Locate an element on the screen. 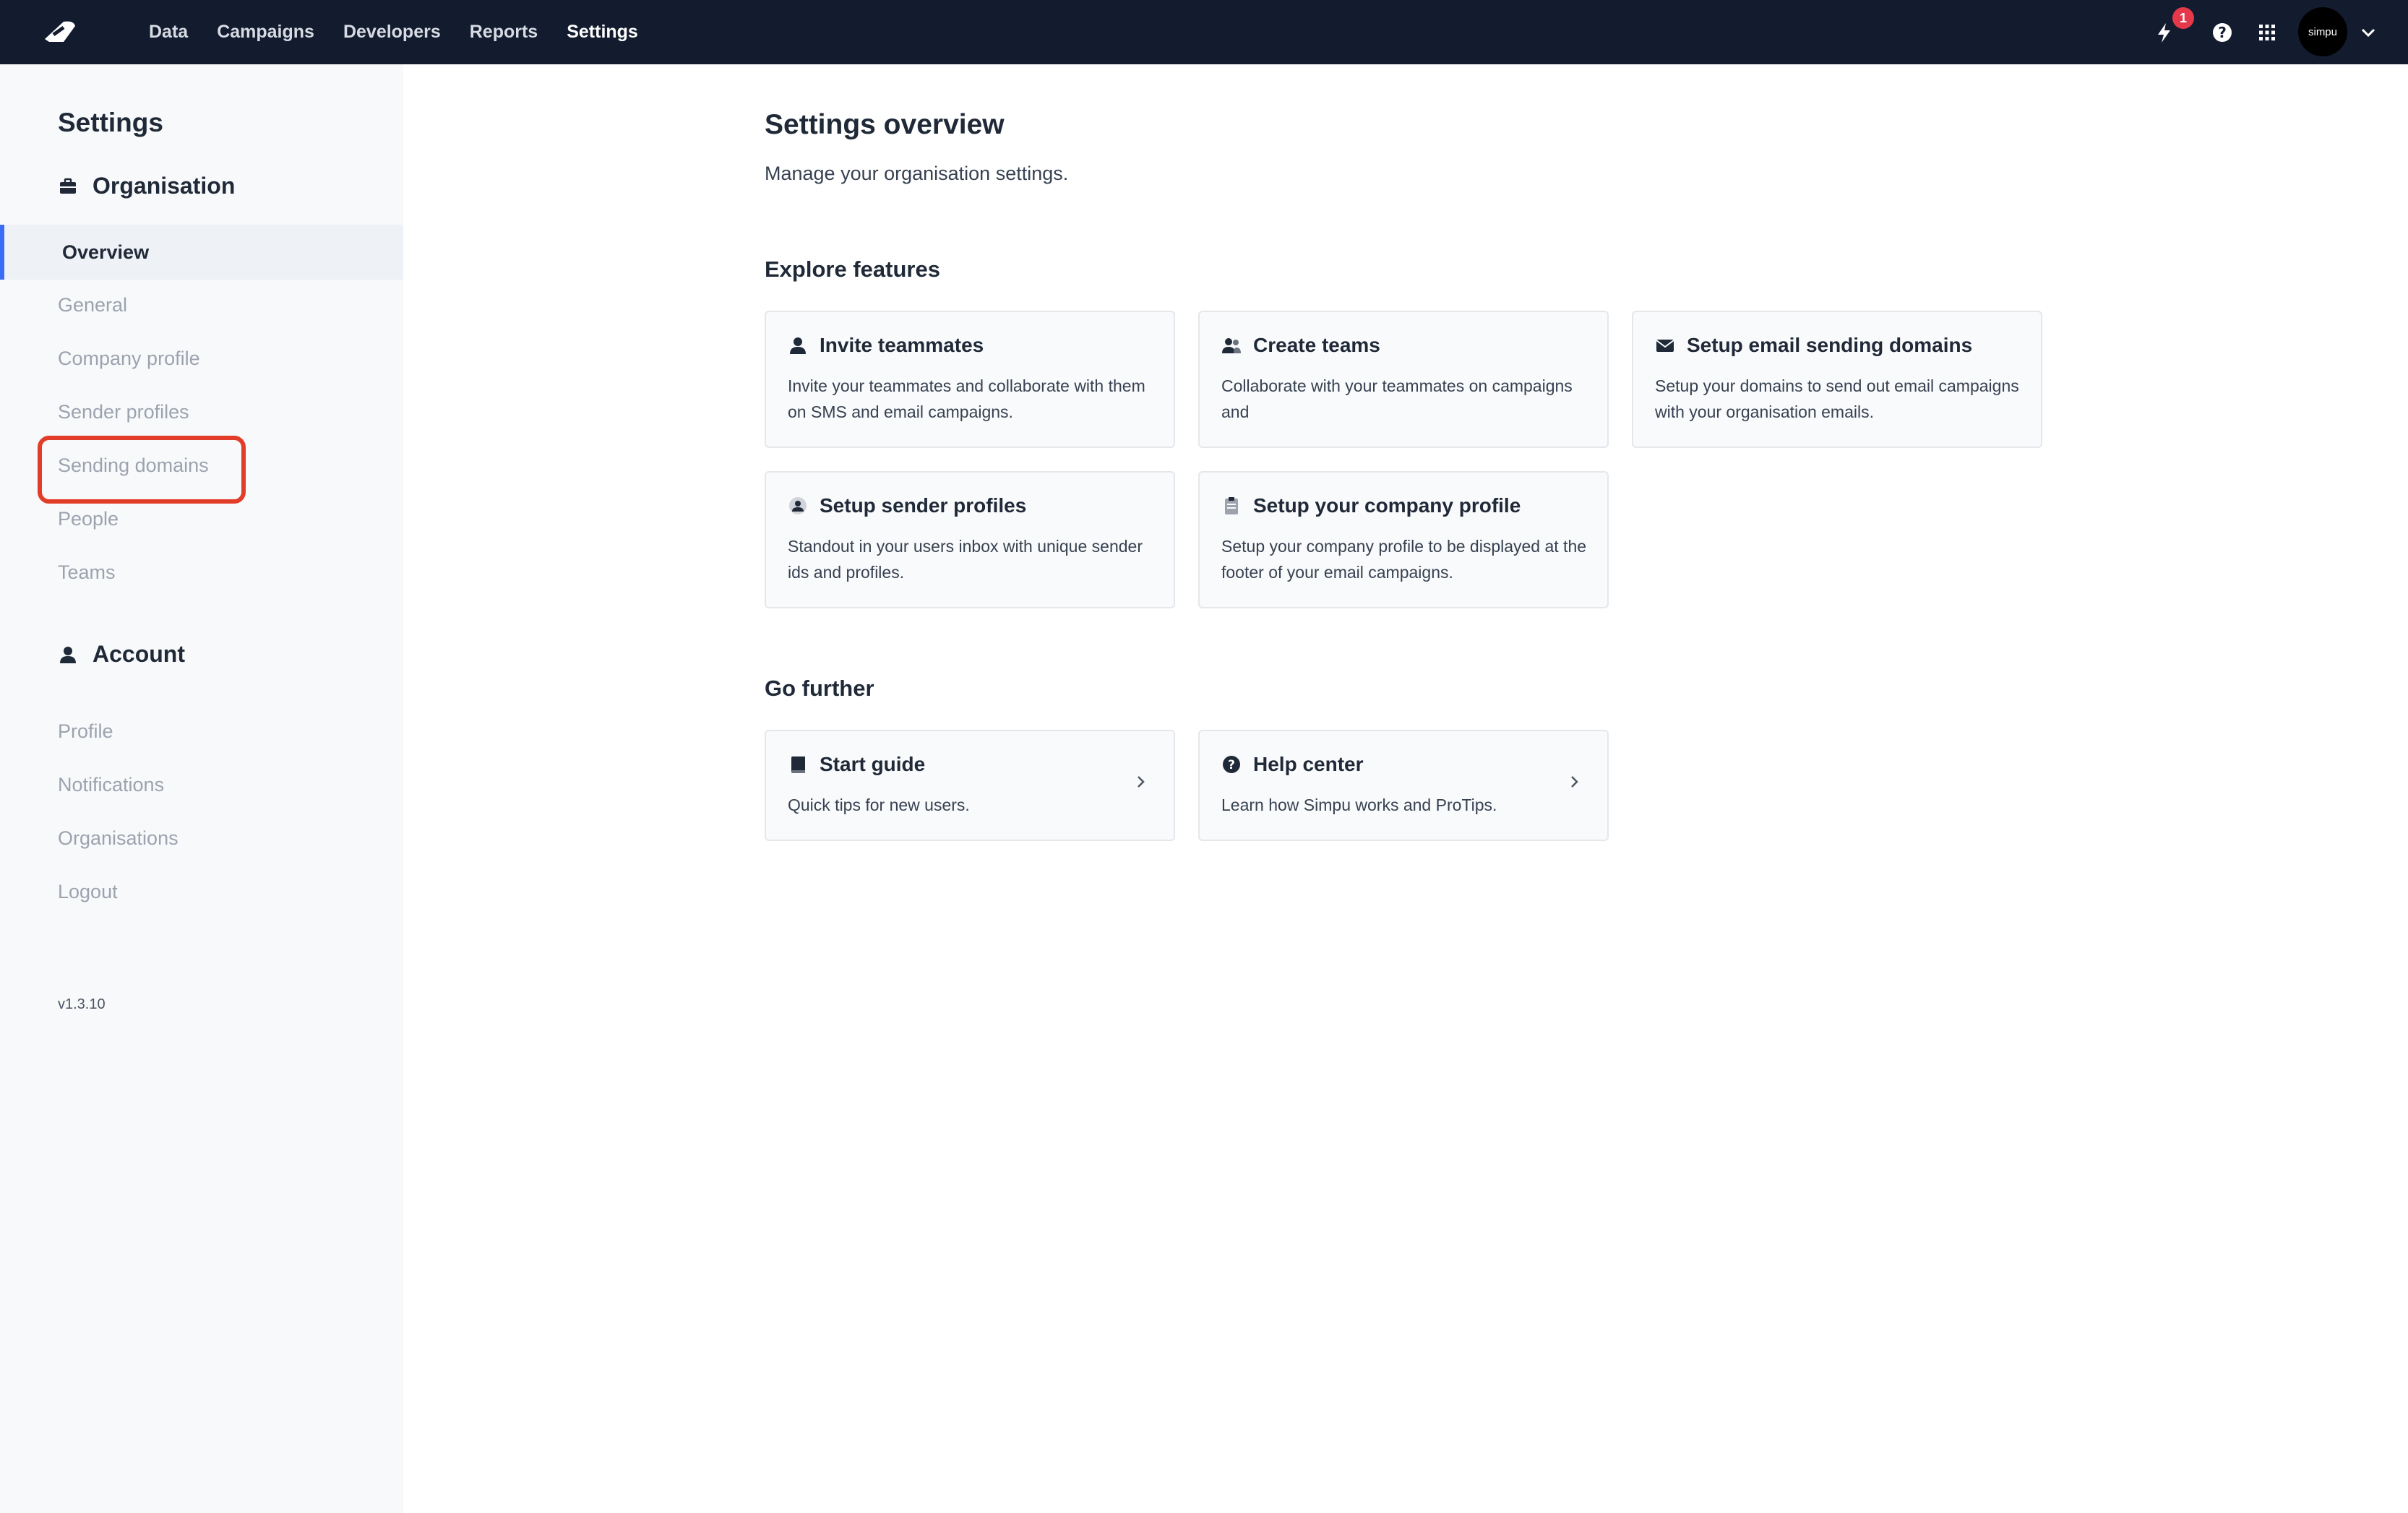  section-organisation-label: Organisation is located at coordinates (164, 186).